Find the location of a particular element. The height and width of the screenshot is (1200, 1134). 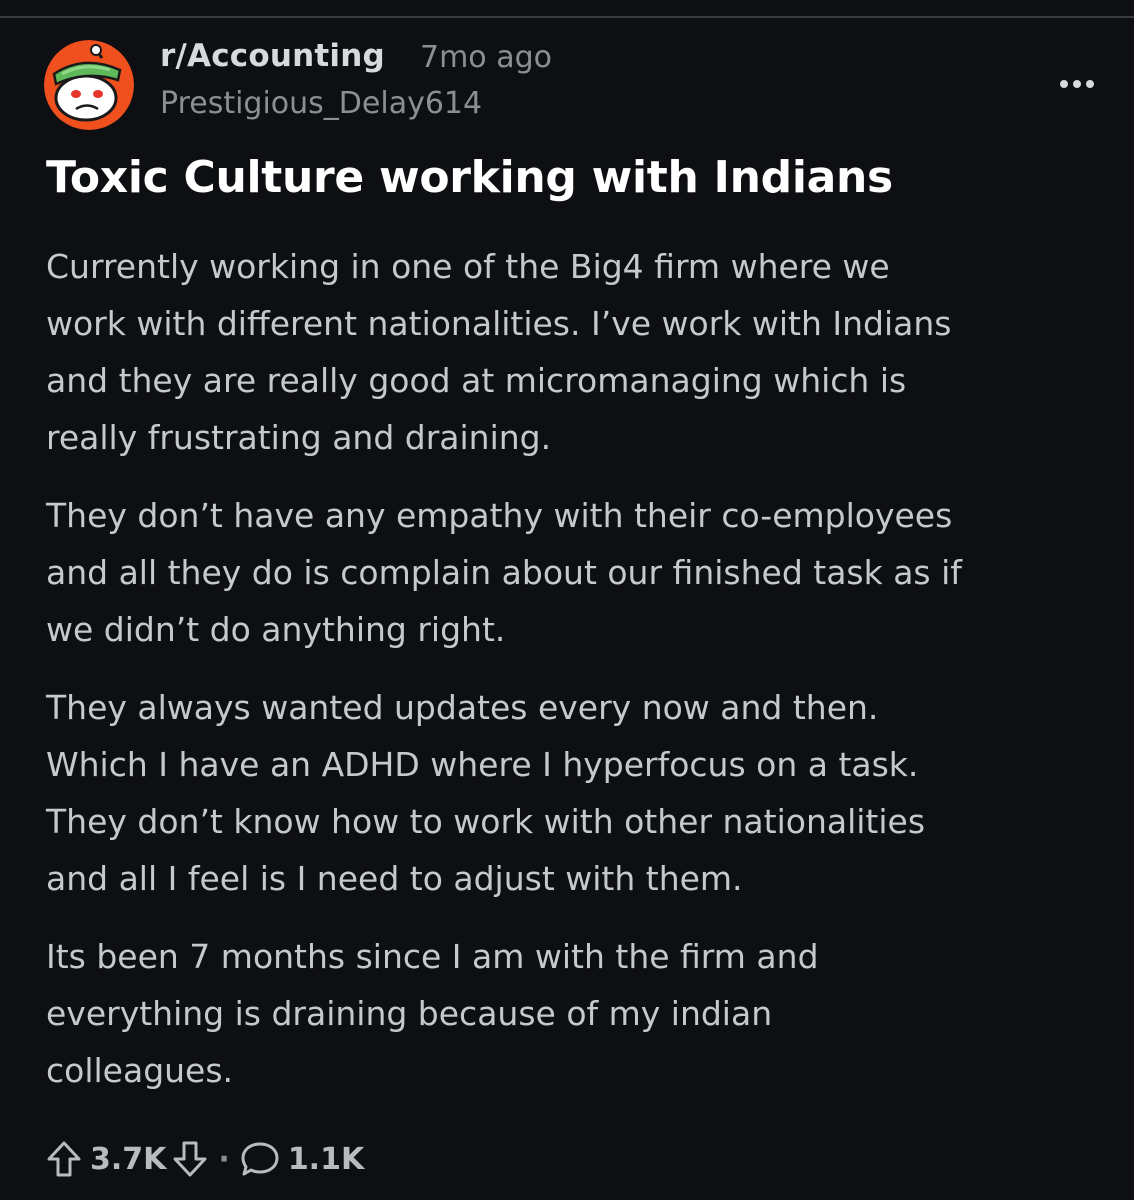

downvote-arrow-icon is located at coordinates (190, 1159).